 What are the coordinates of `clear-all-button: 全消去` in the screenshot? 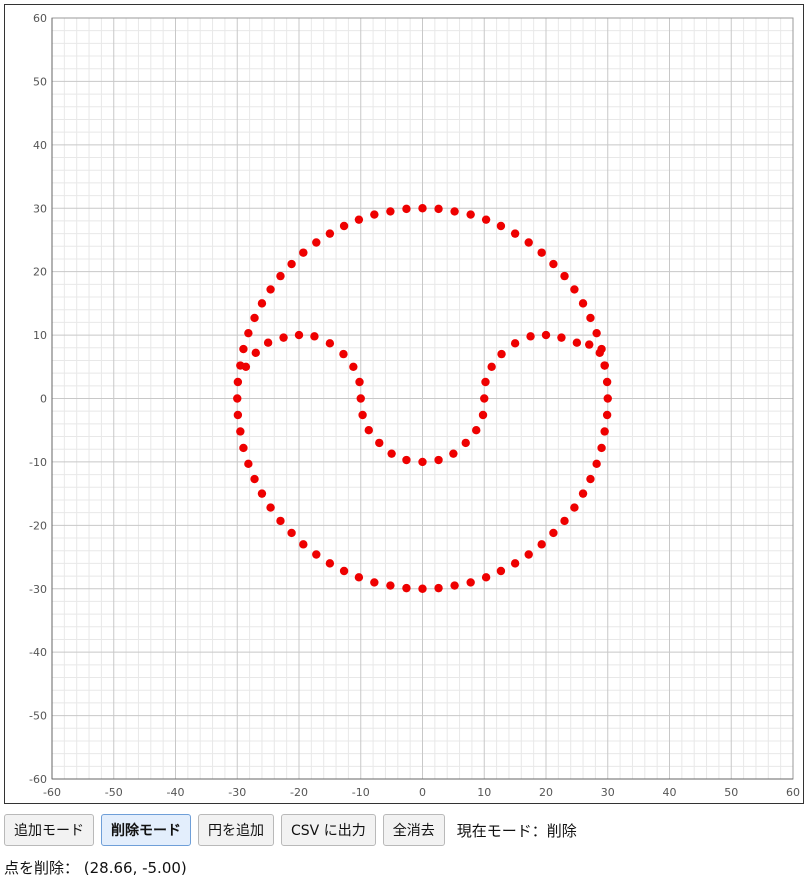 It's located at (413, 830).